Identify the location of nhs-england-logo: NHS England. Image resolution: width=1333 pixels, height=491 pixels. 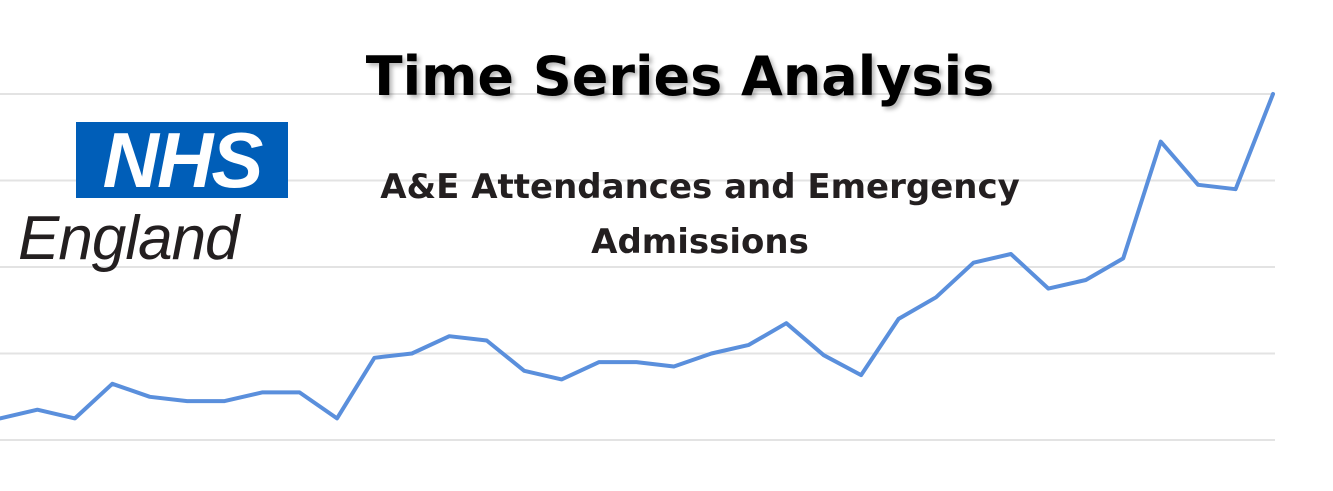
(153, 200).